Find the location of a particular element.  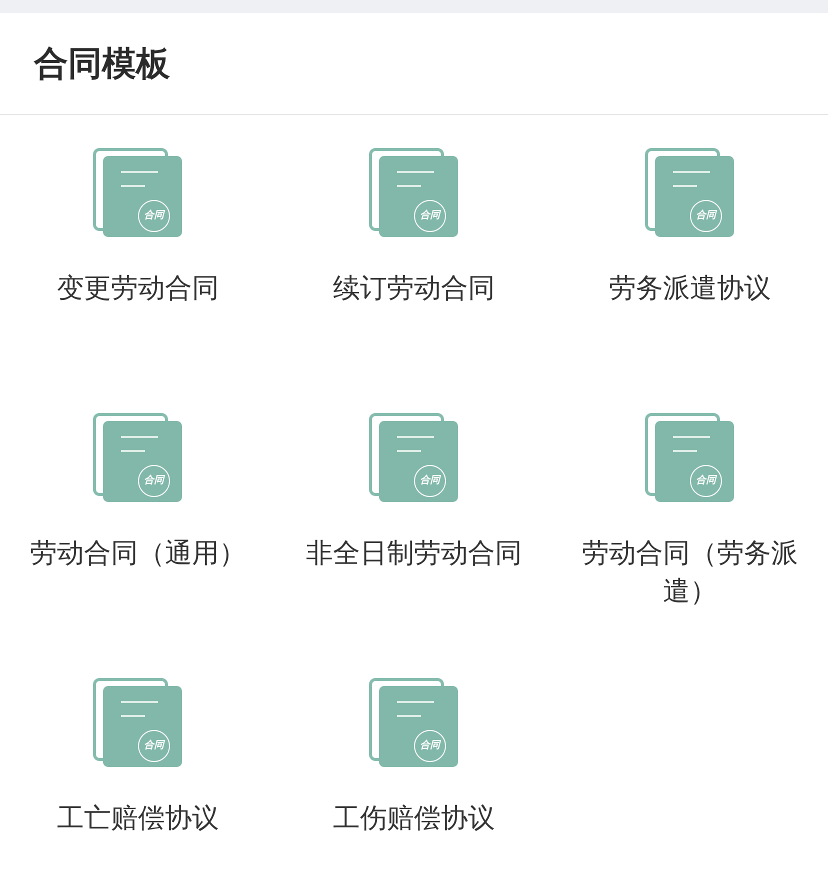

template-name: 劳务派遣协议 is located at coordinates (690, 289).